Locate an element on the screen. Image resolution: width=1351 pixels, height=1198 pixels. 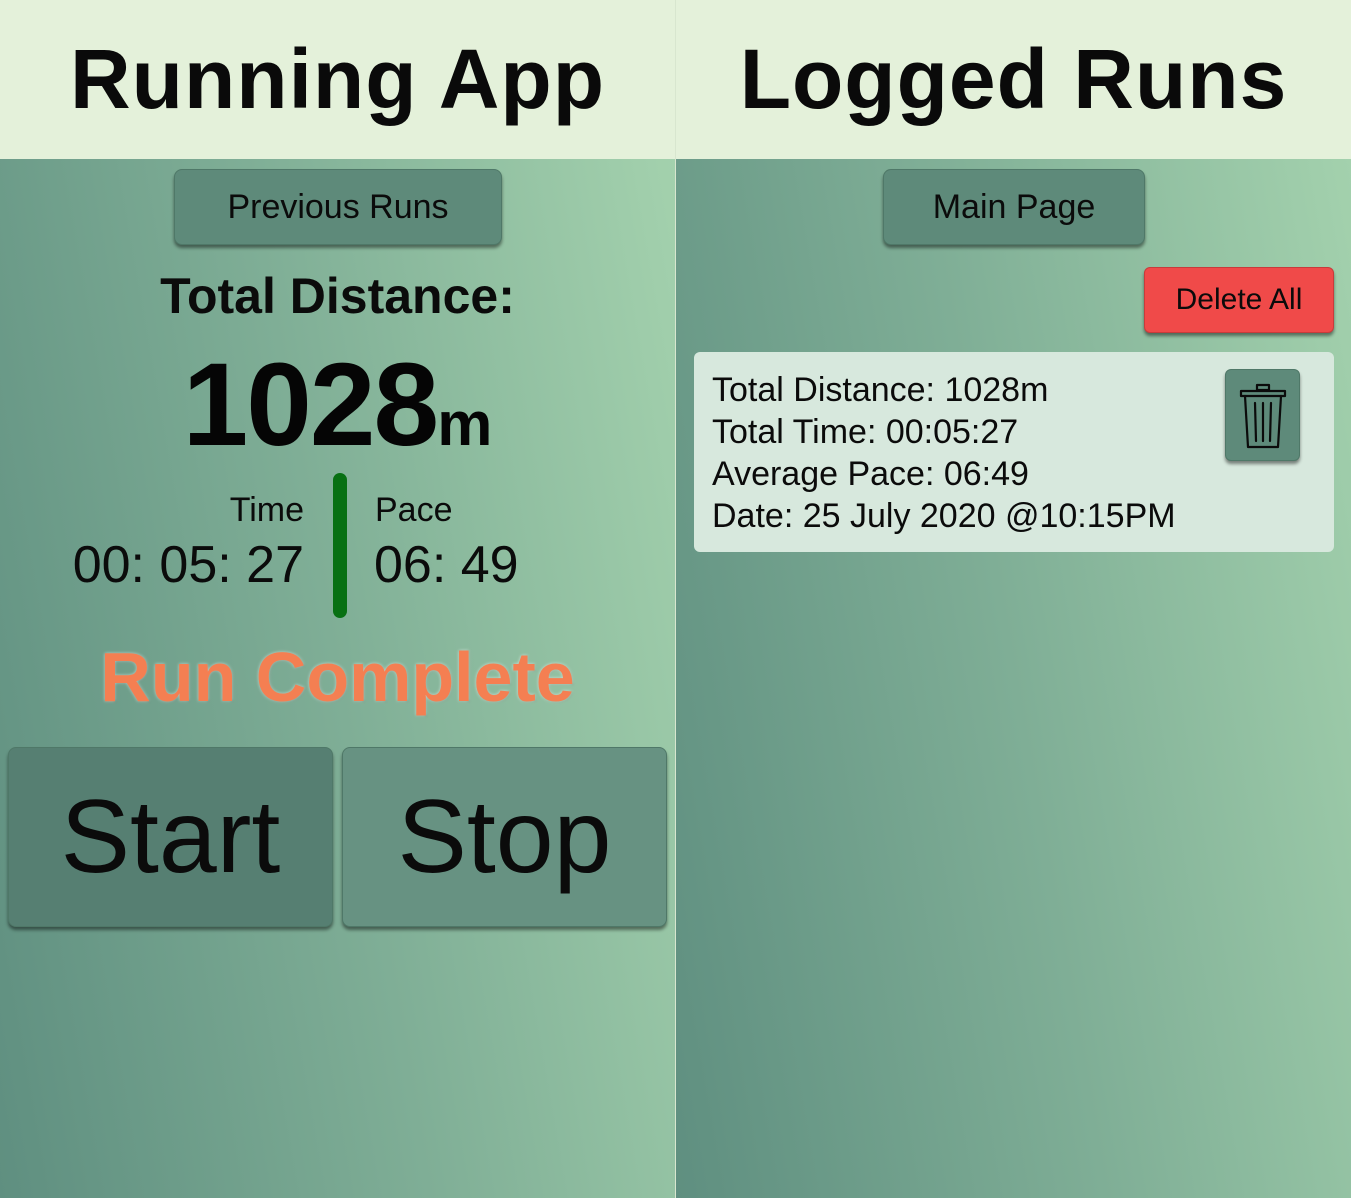
run-status-text: Run Complete is located at coordinates (337, 677).